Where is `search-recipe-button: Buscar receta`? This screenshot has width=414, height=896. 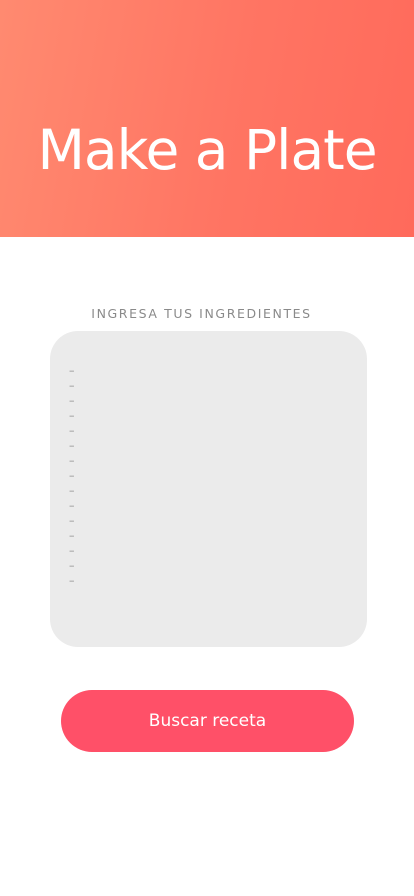 search-recipe-button: Buscar receta is located at coordinates (207, 721).